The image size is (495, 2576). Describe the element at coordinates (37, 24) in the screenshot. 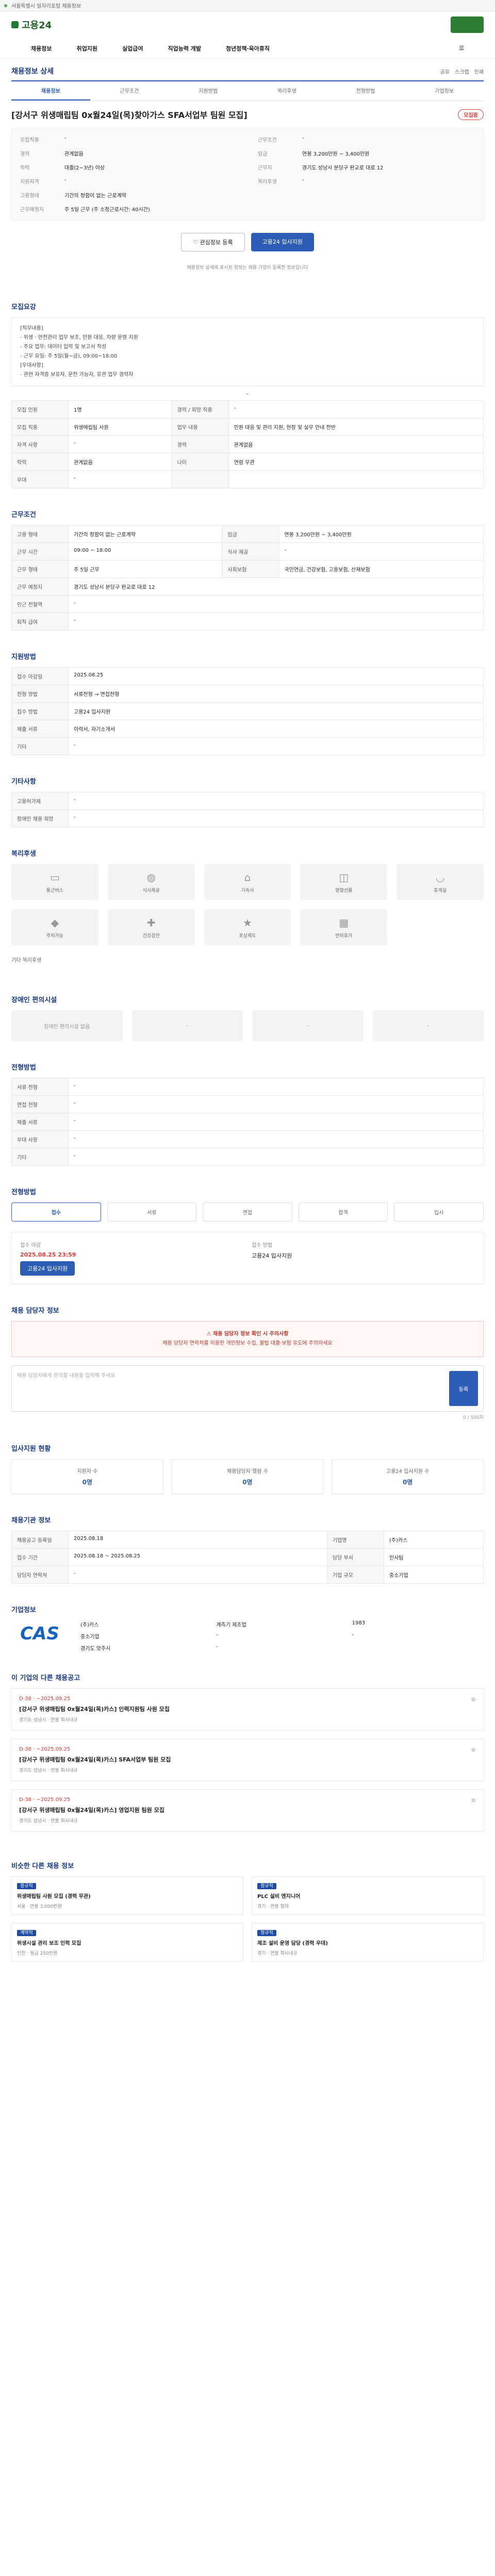

I see `brand-name: 고용24` at that location.